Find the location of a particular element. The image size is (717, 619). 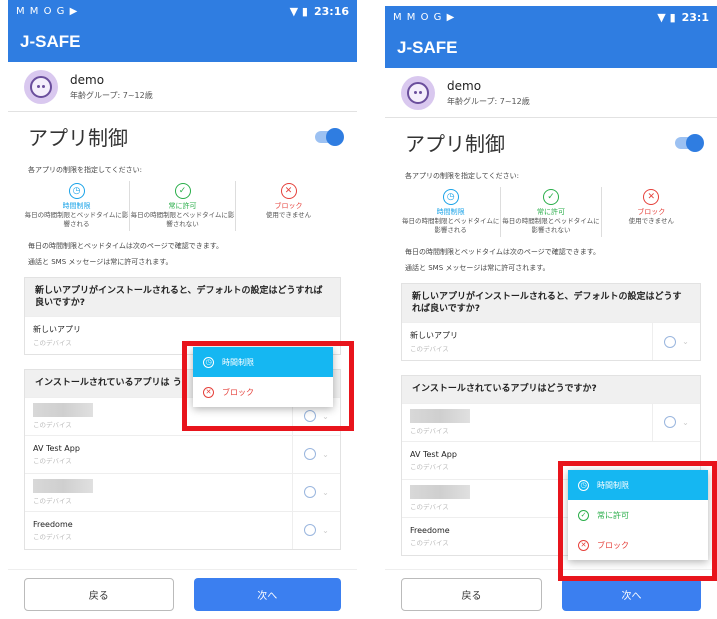

status-time: 23:16 is located at coordinates (331, 11).